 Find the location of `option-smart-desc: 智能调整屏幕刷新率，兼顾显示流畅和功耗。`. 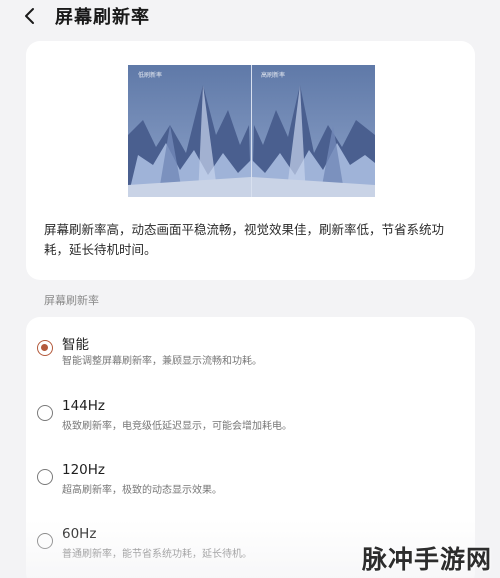

option-smart-desc: 智能调整屏幕刷新率，兼顾显示流畅和功耗。 is located at coordinates (162, 361).